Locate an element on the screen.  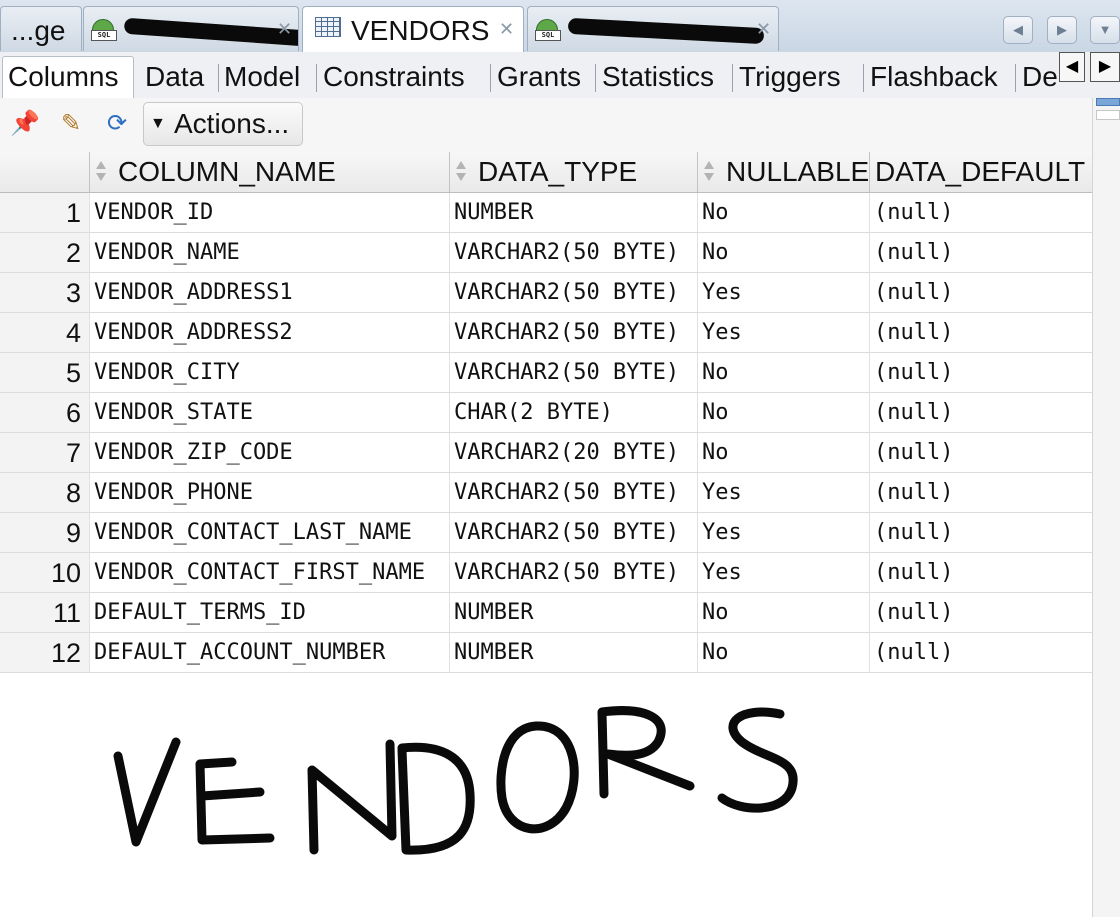
cell-column-name: VENDOR_ADDRESS1 is located at coordinates (270, 292).